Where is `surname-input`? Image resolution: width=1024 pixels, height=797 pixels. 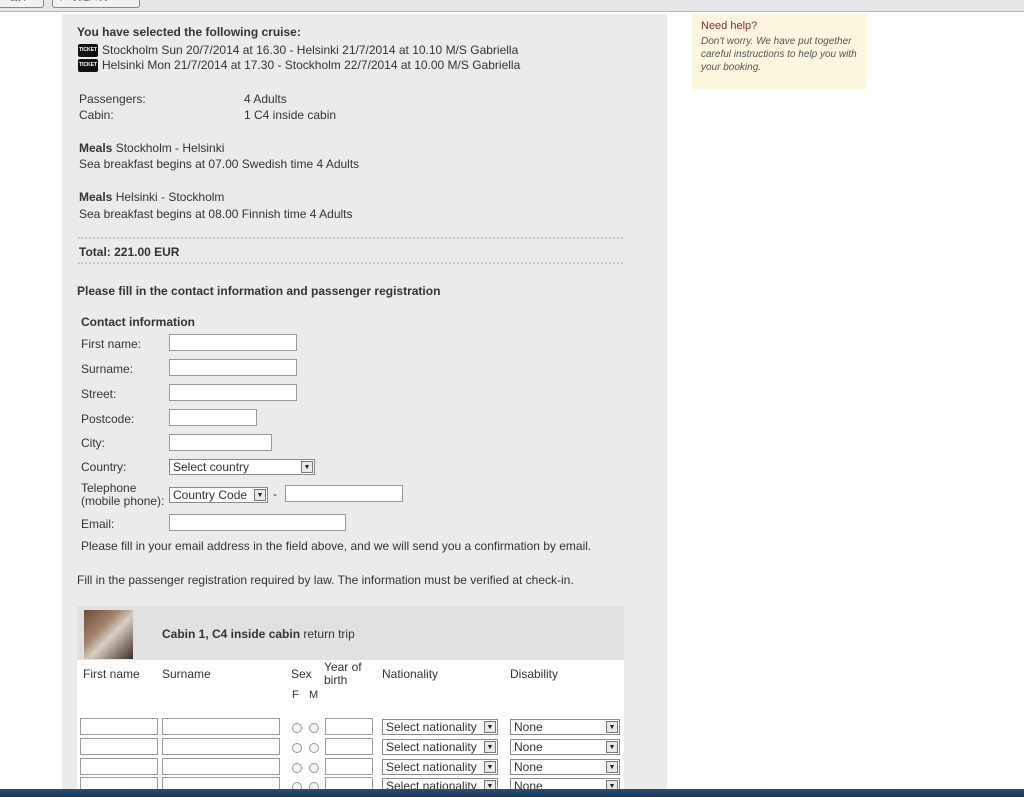
surname-input is located at coordinates (233, 367).